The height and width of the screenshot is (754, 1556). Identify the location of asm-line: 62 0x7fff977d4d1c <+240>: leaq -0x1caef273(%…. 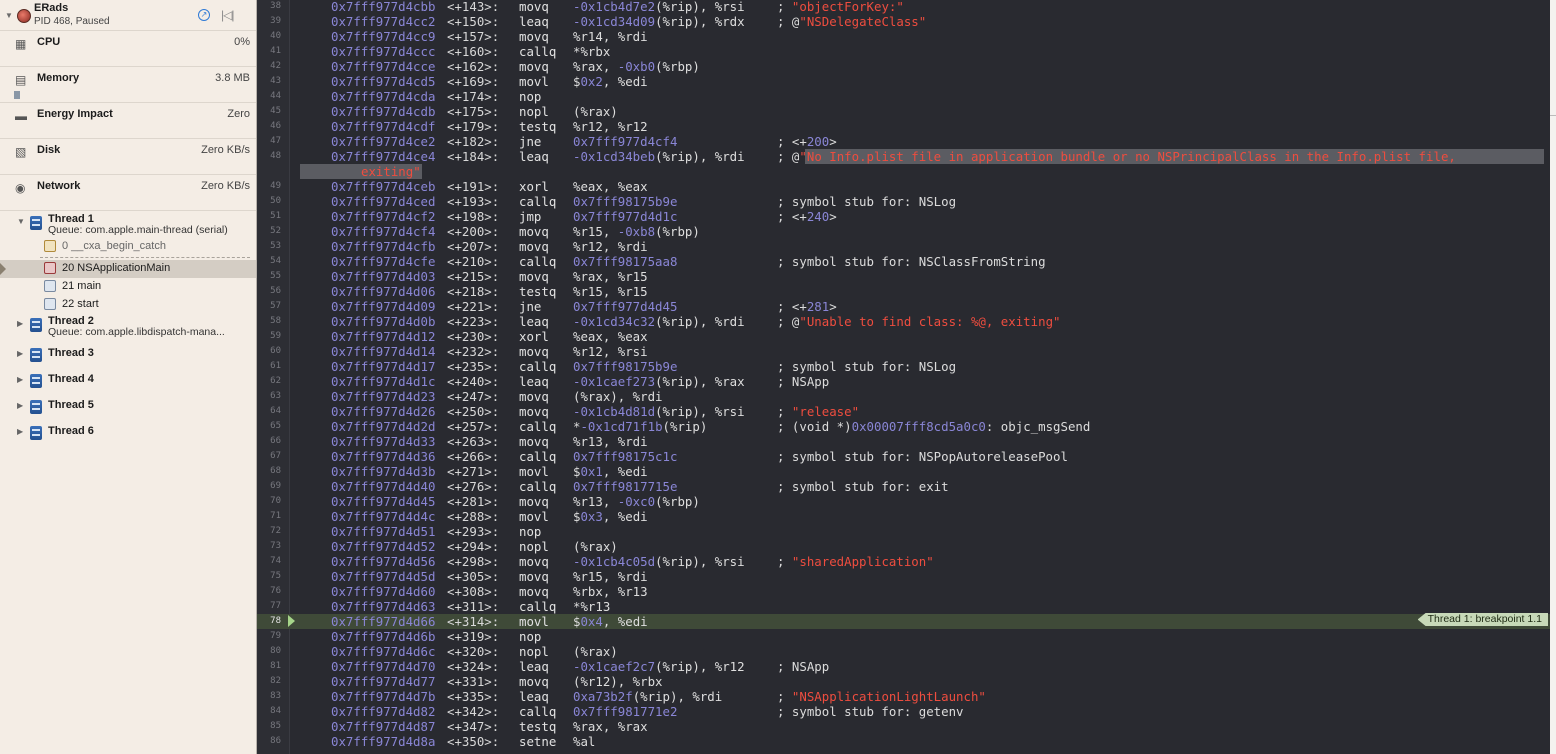
(906, 381).